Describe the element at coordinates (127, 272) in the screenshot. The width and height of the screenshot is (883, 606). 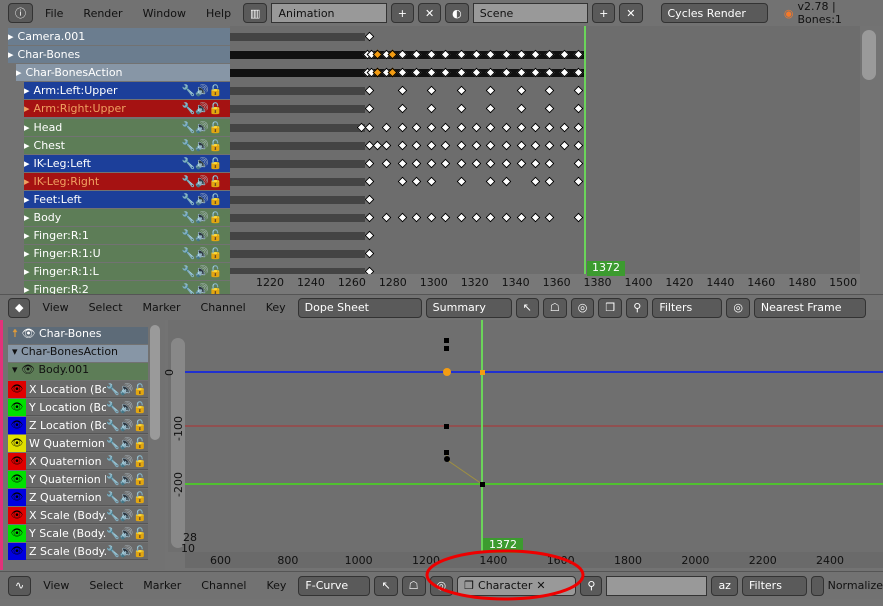
I see `dopesheet-channel: ▸ Finger:R:1:L 🔧🔊🔓` at that location.